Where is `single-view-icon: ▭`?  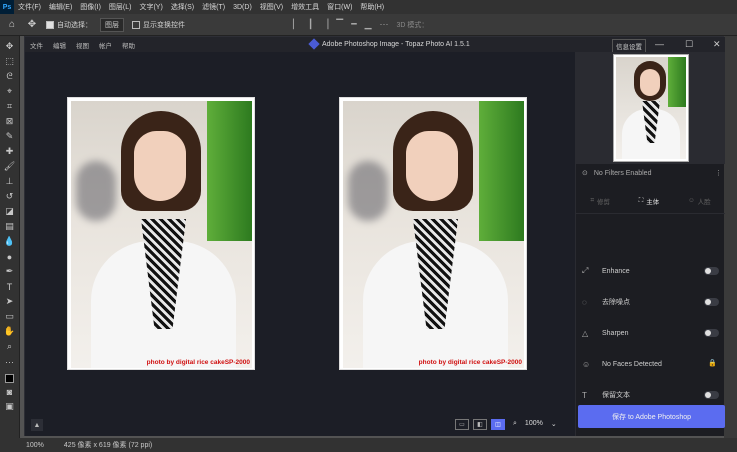
single-view-icon: ▭ is located at coordinates (462, 424).